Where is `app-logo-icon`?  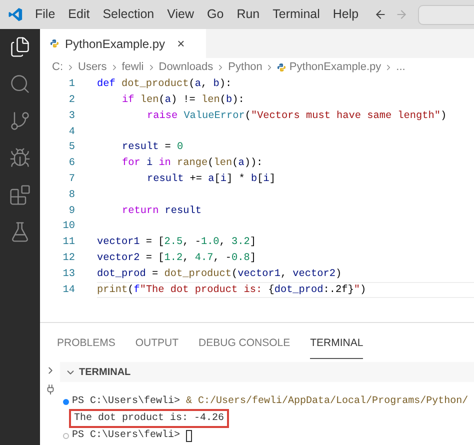
app-logo-icon is located at coordinates (15, 14).